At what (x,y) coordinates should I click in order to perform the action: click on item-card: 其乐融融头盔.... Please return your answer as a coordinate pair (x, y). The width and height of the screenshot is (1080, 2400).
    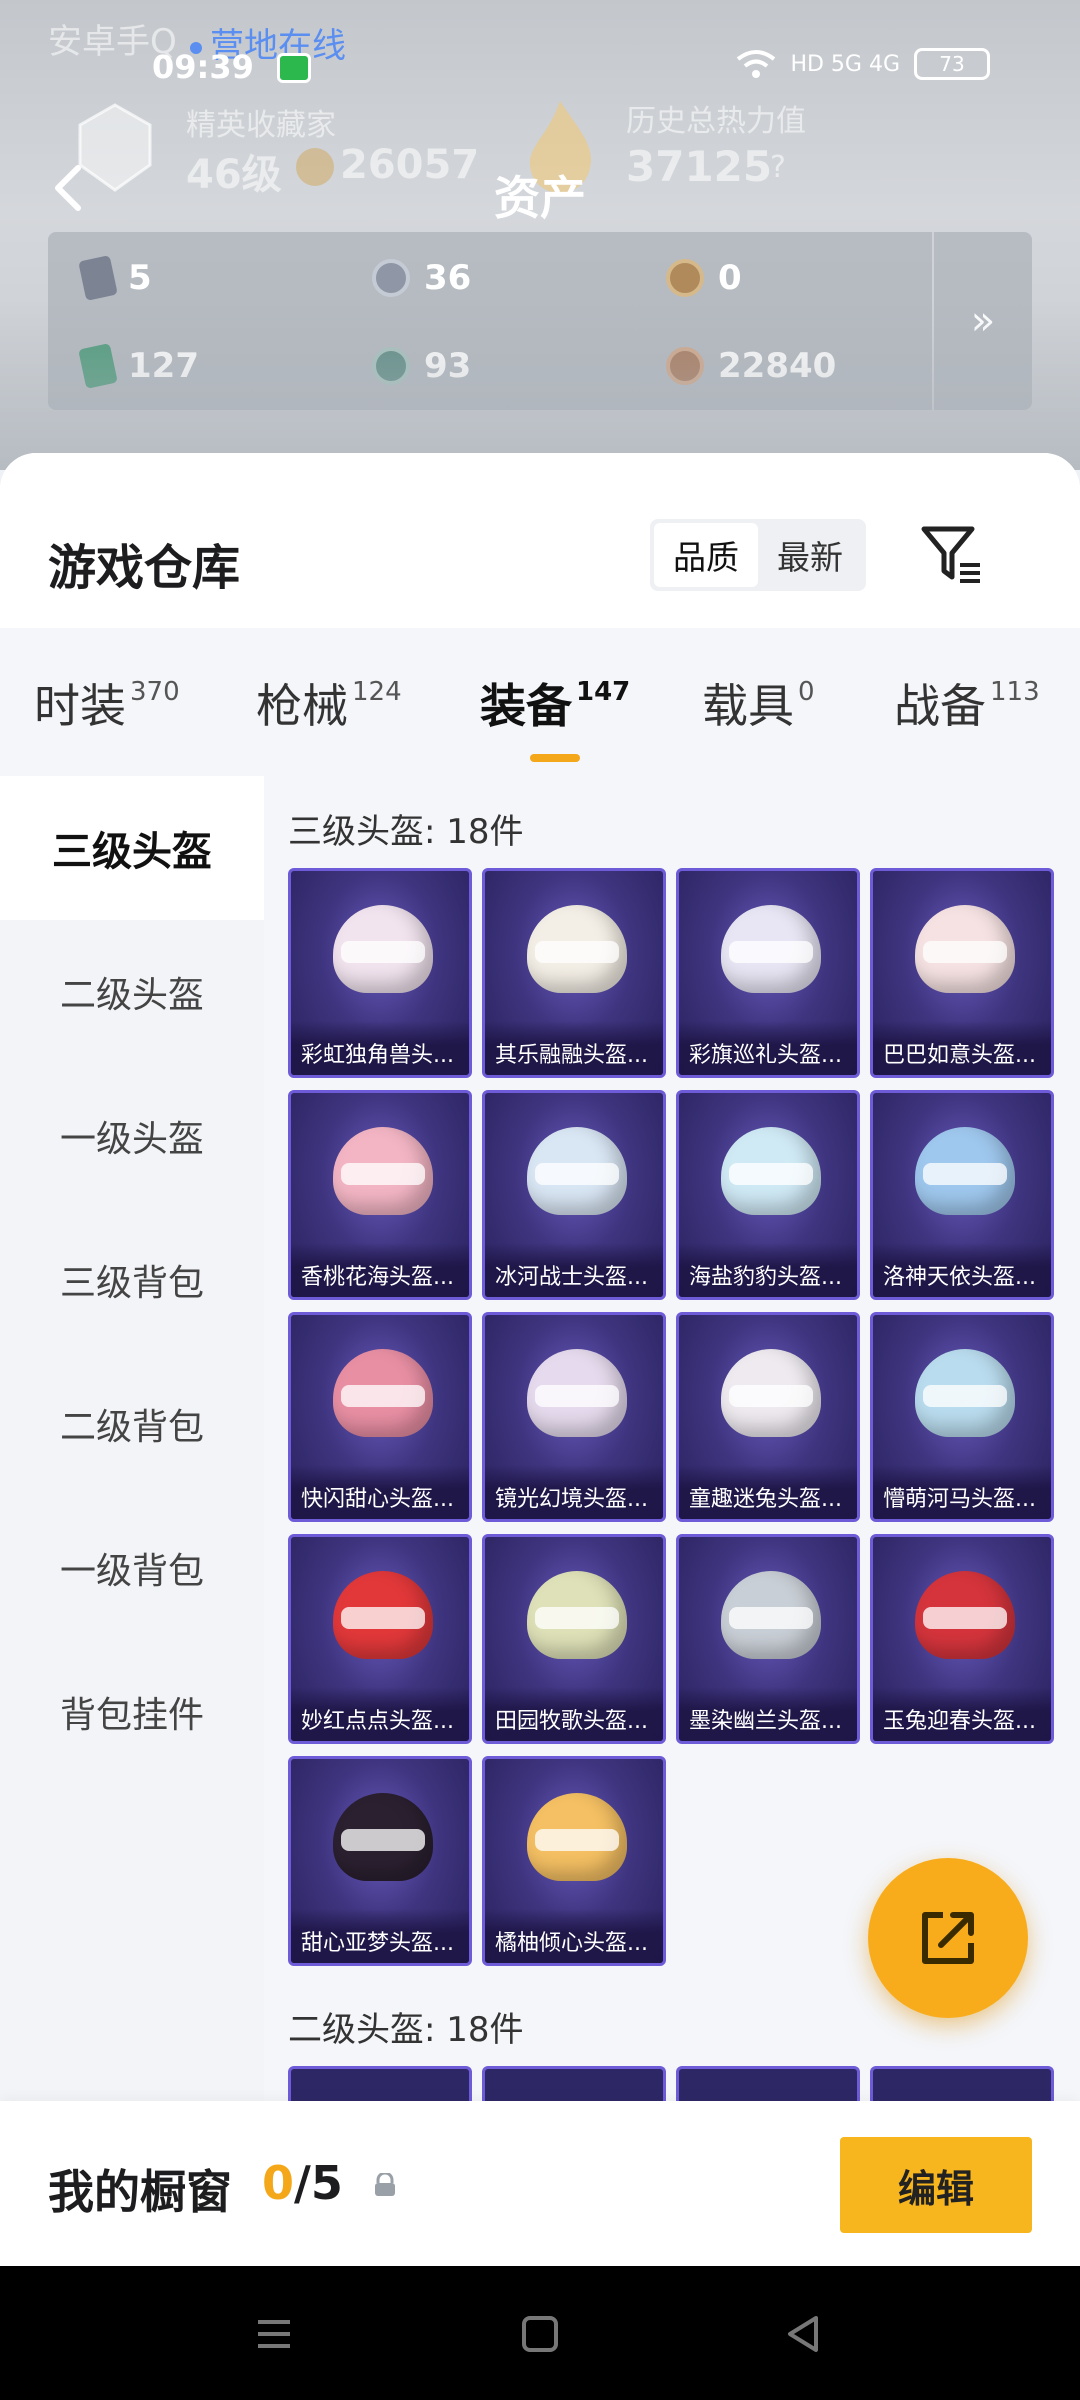
    Looking at the image, I should click on (574, 973).